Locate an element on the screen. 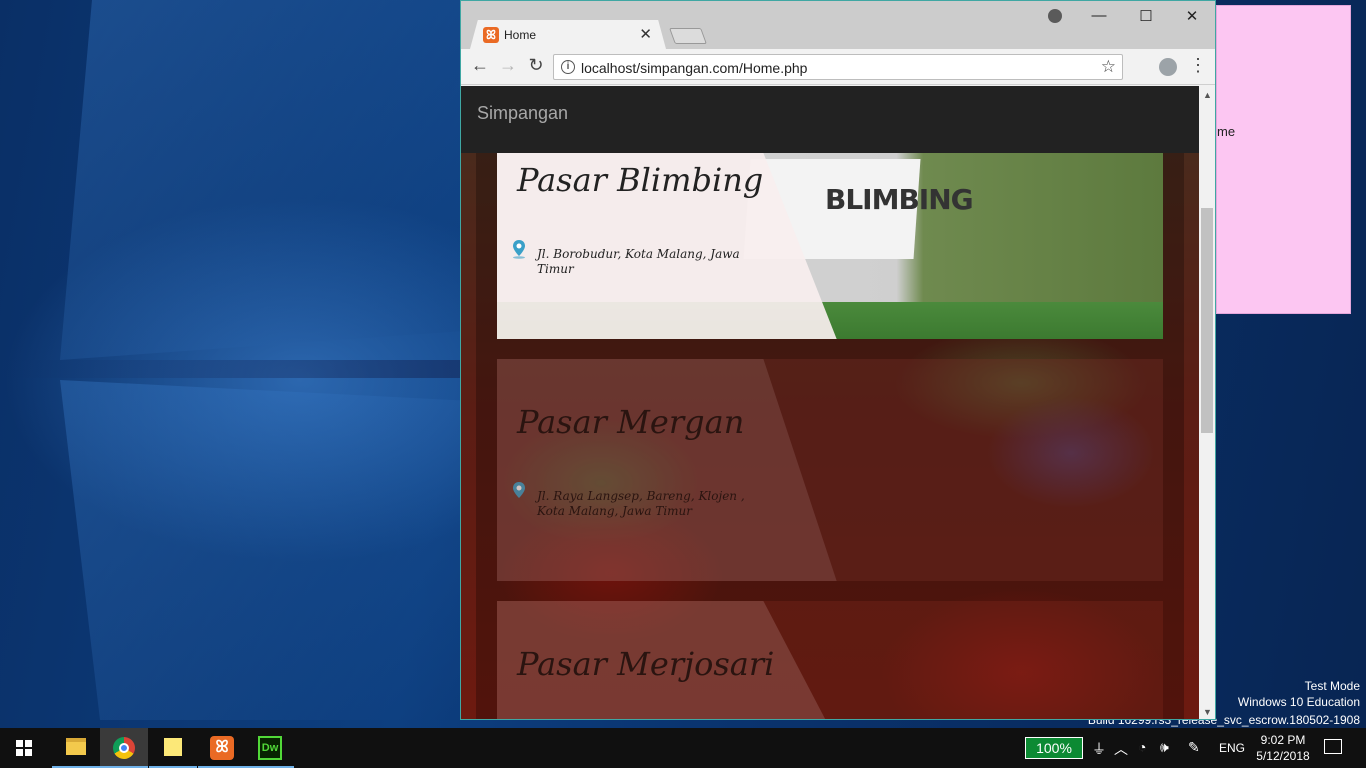 The image size is (1366, 768). info-icon: i is located at coordinates (568, 67).